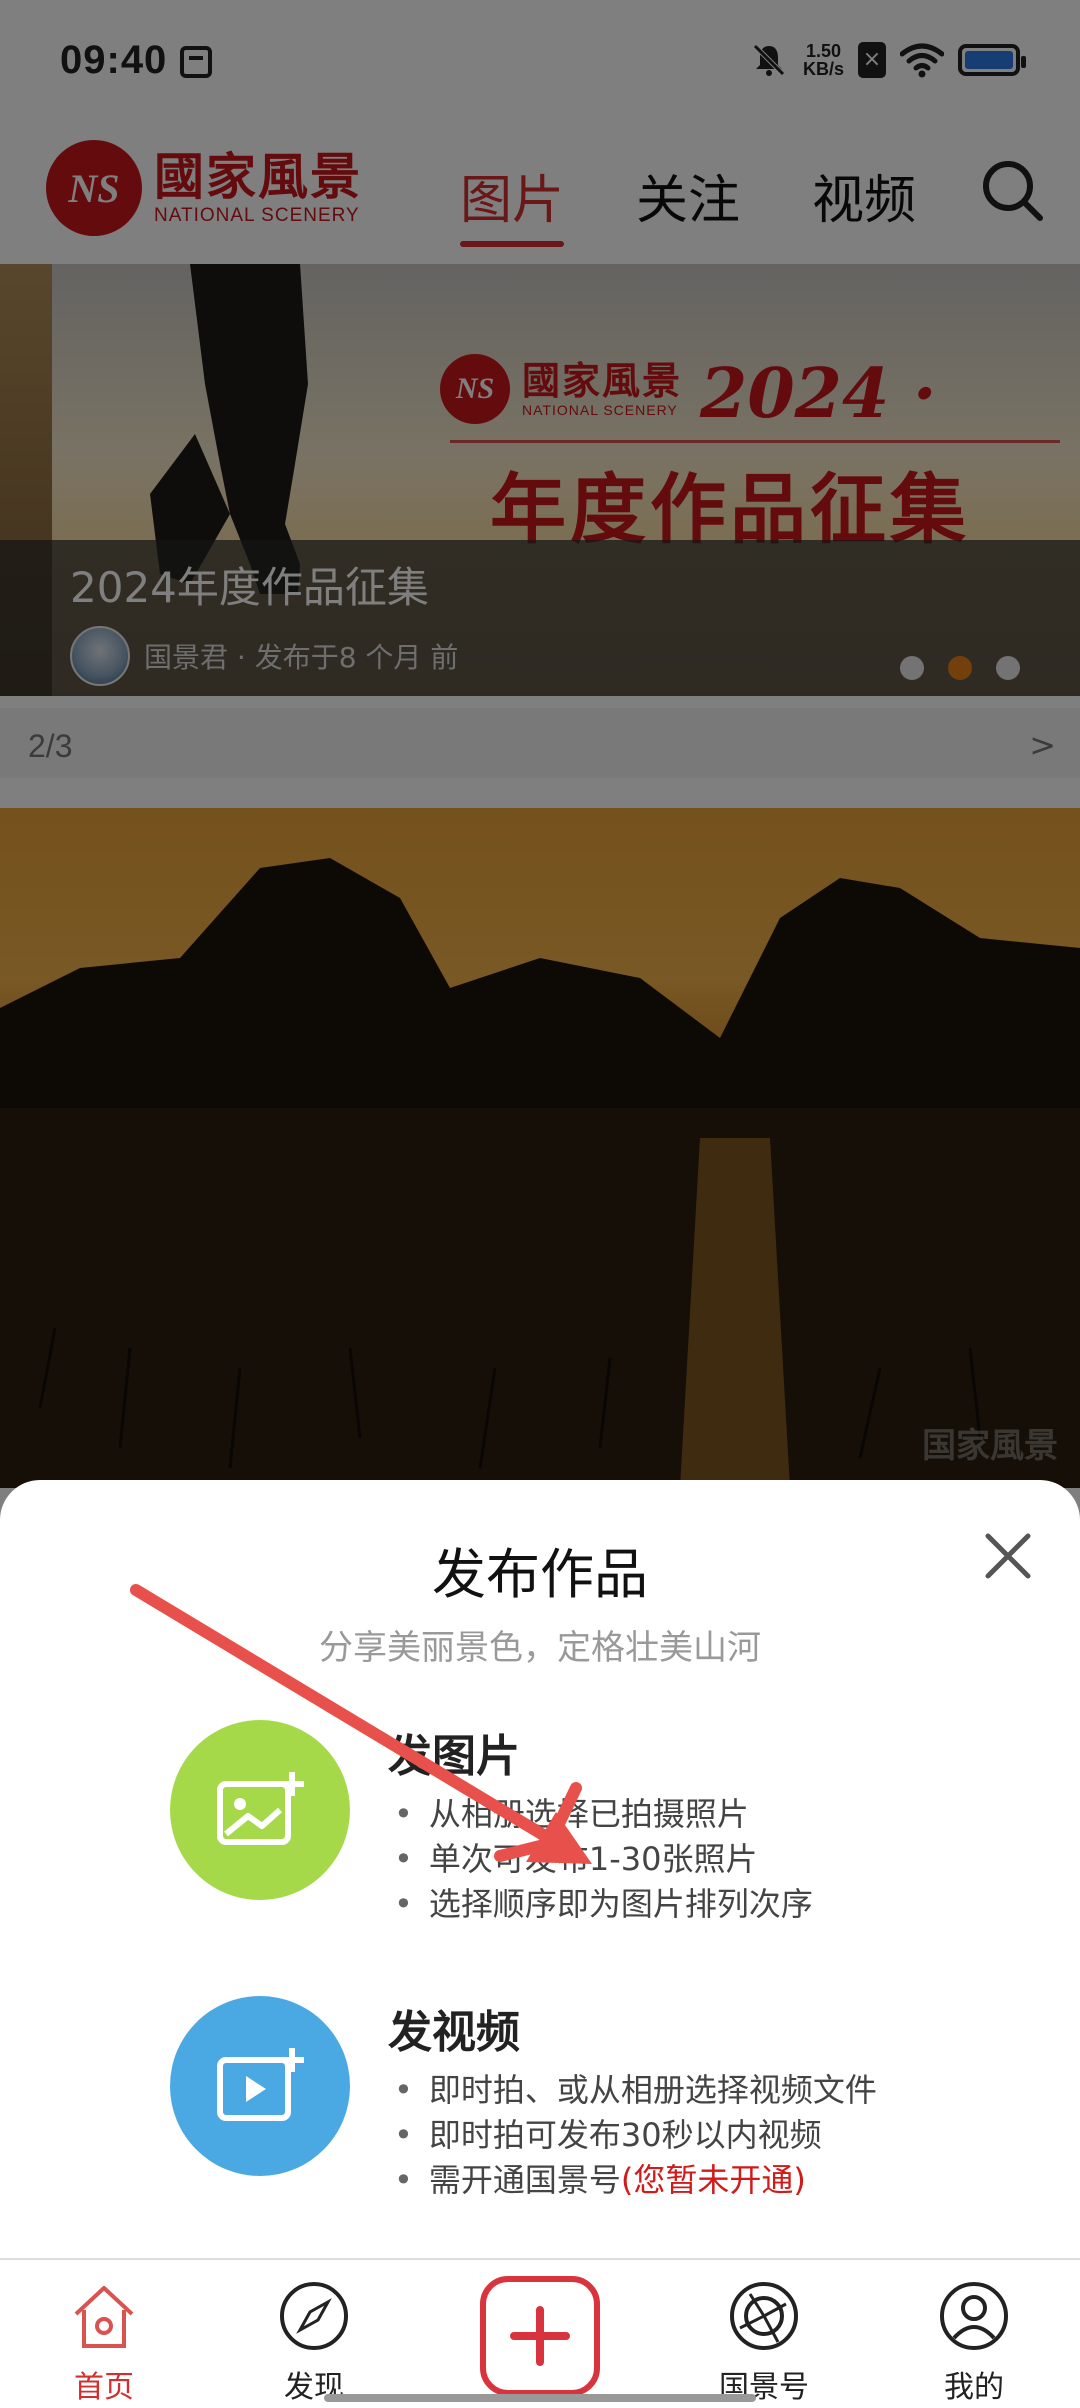  What do you see at coordinates (540, 2398) in the screenshot?
I see `home-indicator` at bounding box center [540, 2398].